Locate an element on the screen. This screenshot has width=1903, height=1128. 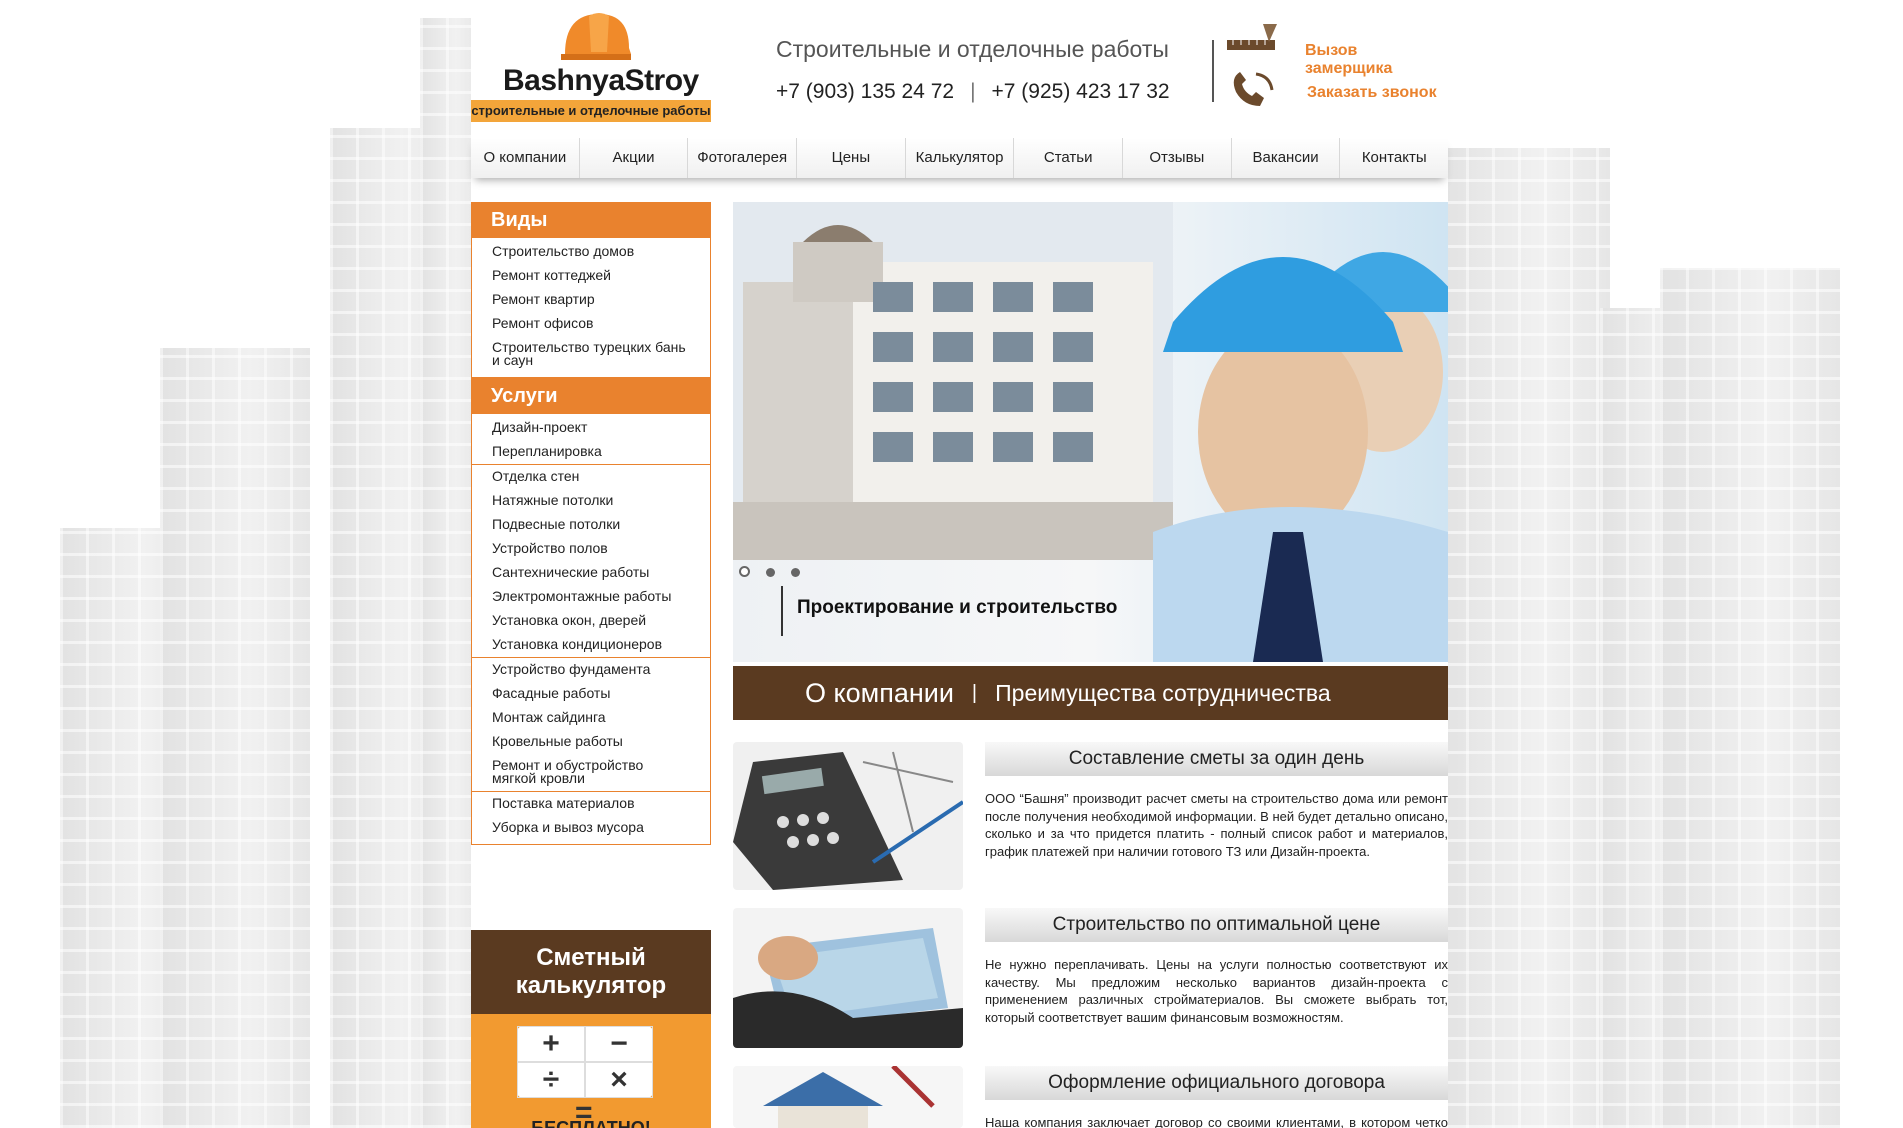
workers-image is located at coordinates (1300, 457).